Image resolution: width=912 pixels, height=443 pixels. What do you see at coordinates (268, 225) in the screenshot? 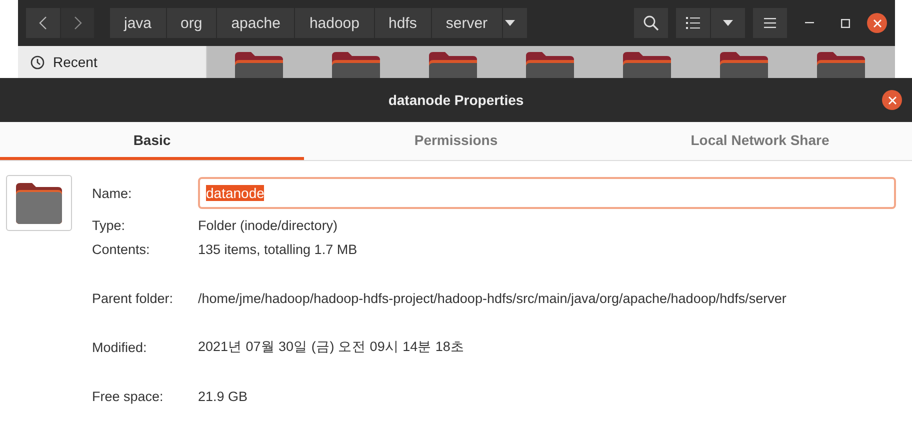
I see `field-value: Folder (inode/directory)` at bounding box center [268, 225].